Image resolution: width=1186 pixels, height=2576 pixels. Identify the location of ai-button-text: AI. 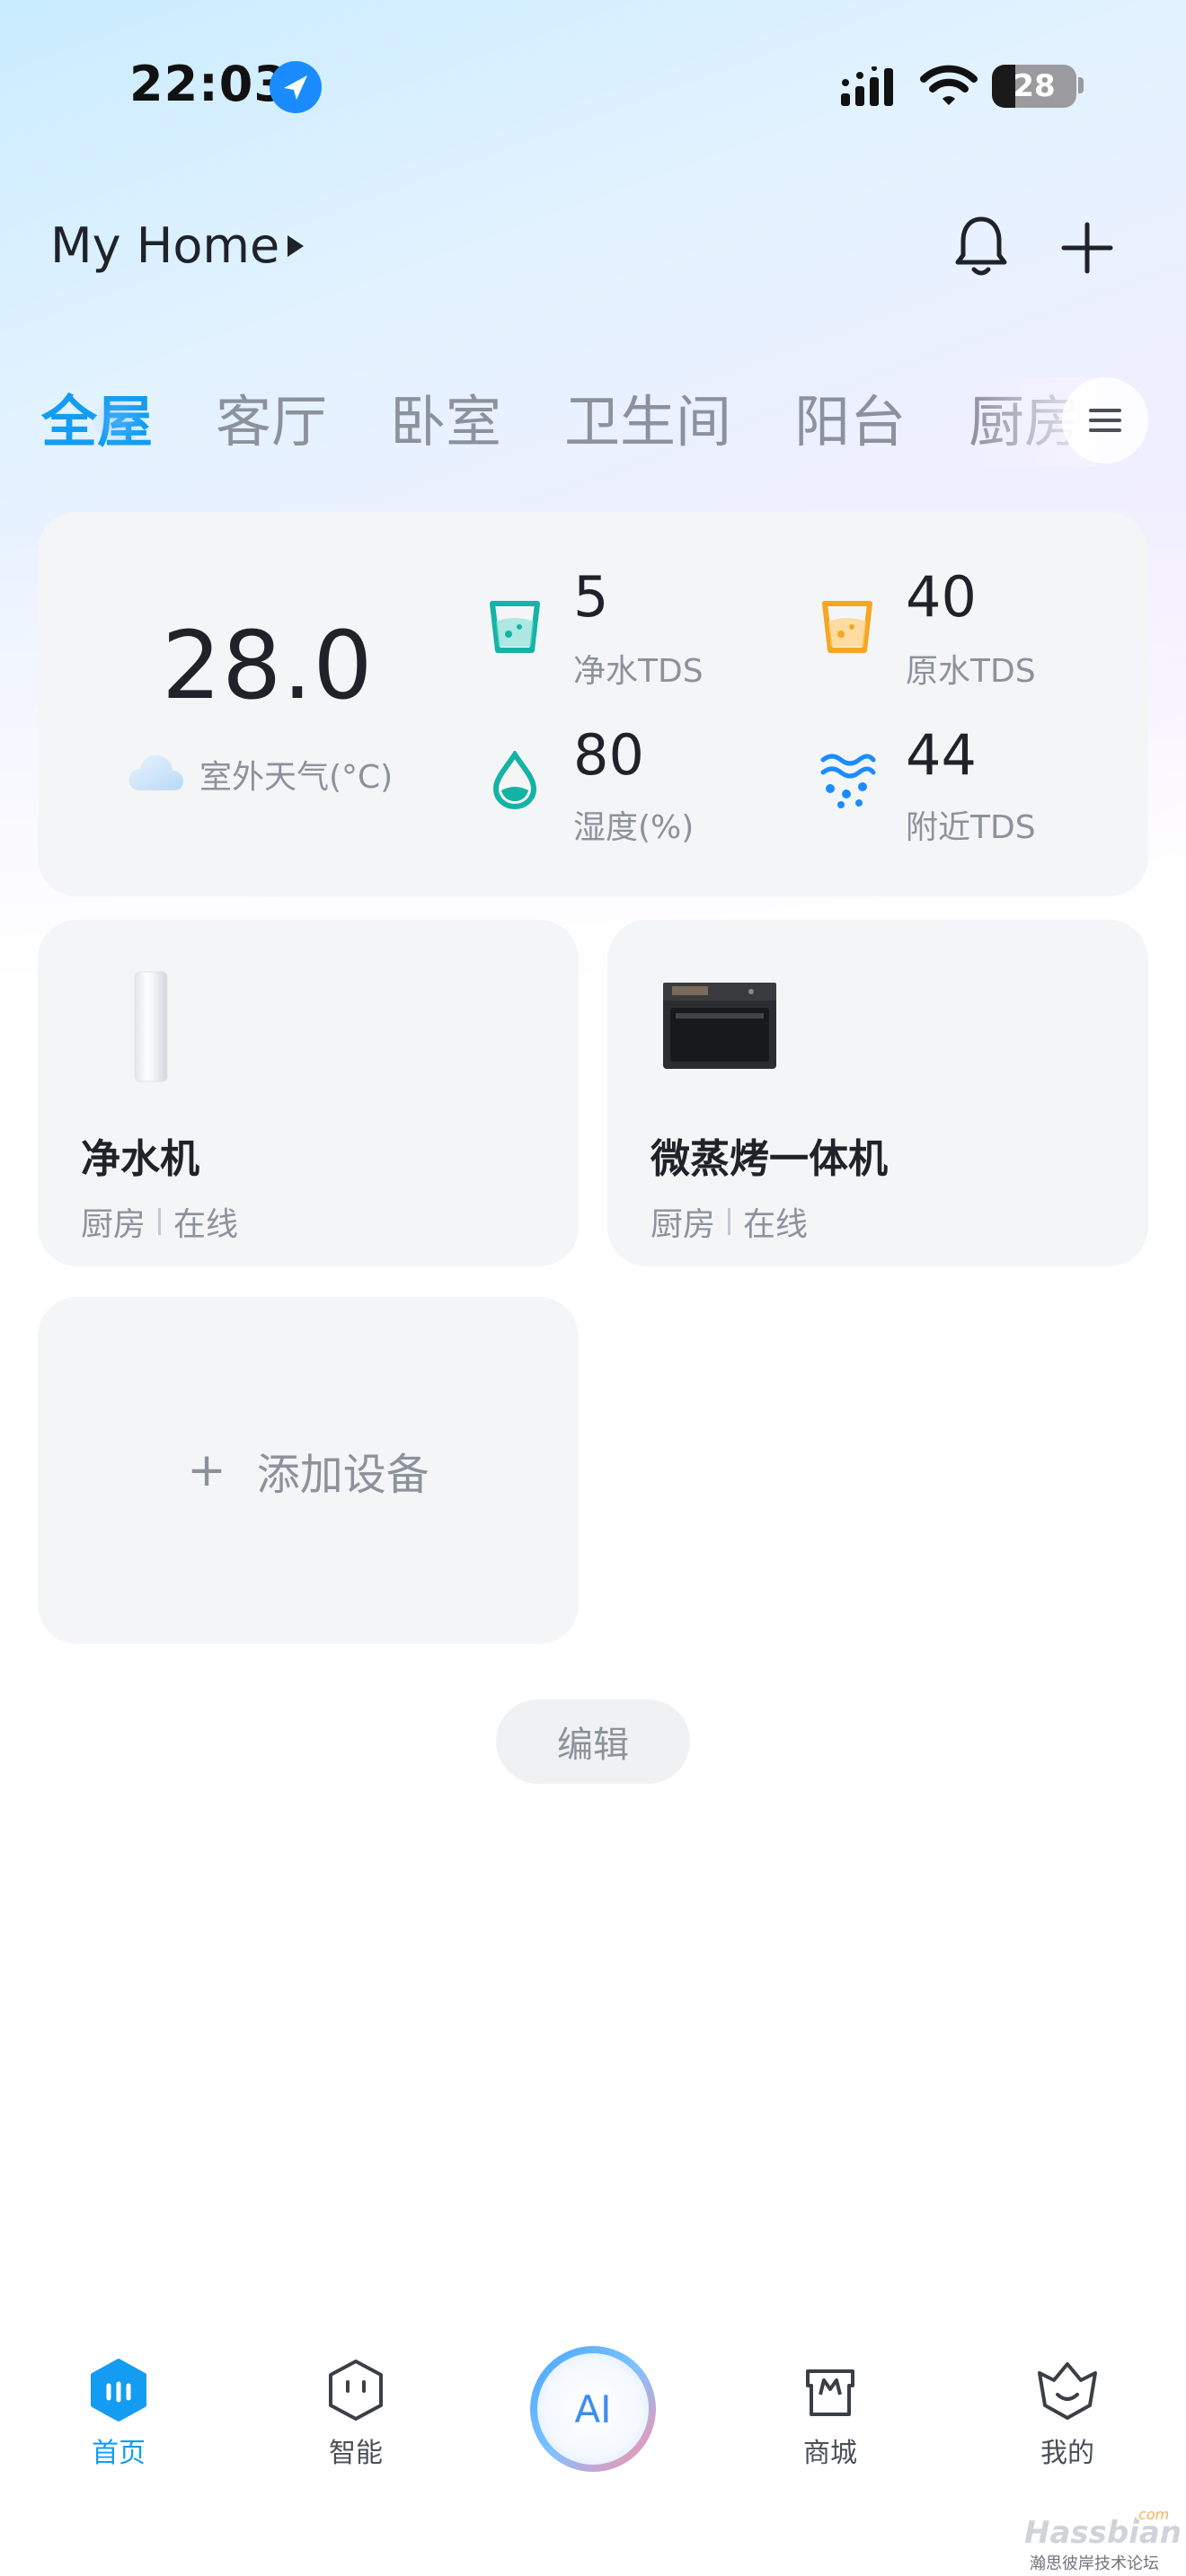
(593, 2408).